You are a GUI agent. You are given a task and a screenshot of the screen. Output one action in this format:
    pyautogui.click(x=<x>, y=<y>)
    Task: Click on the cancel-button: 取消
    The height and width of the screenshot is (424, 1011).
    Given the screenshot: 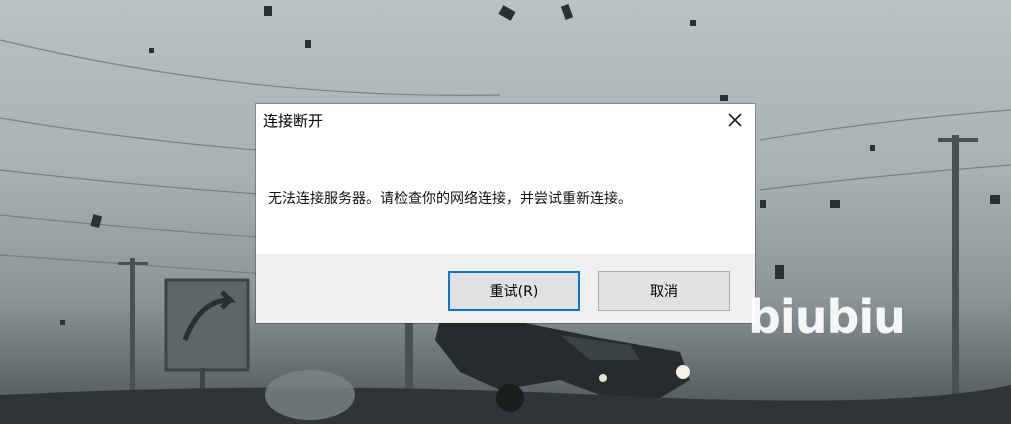 What is the action you would take?
    pyautogui.click(x=664, y=291)
    